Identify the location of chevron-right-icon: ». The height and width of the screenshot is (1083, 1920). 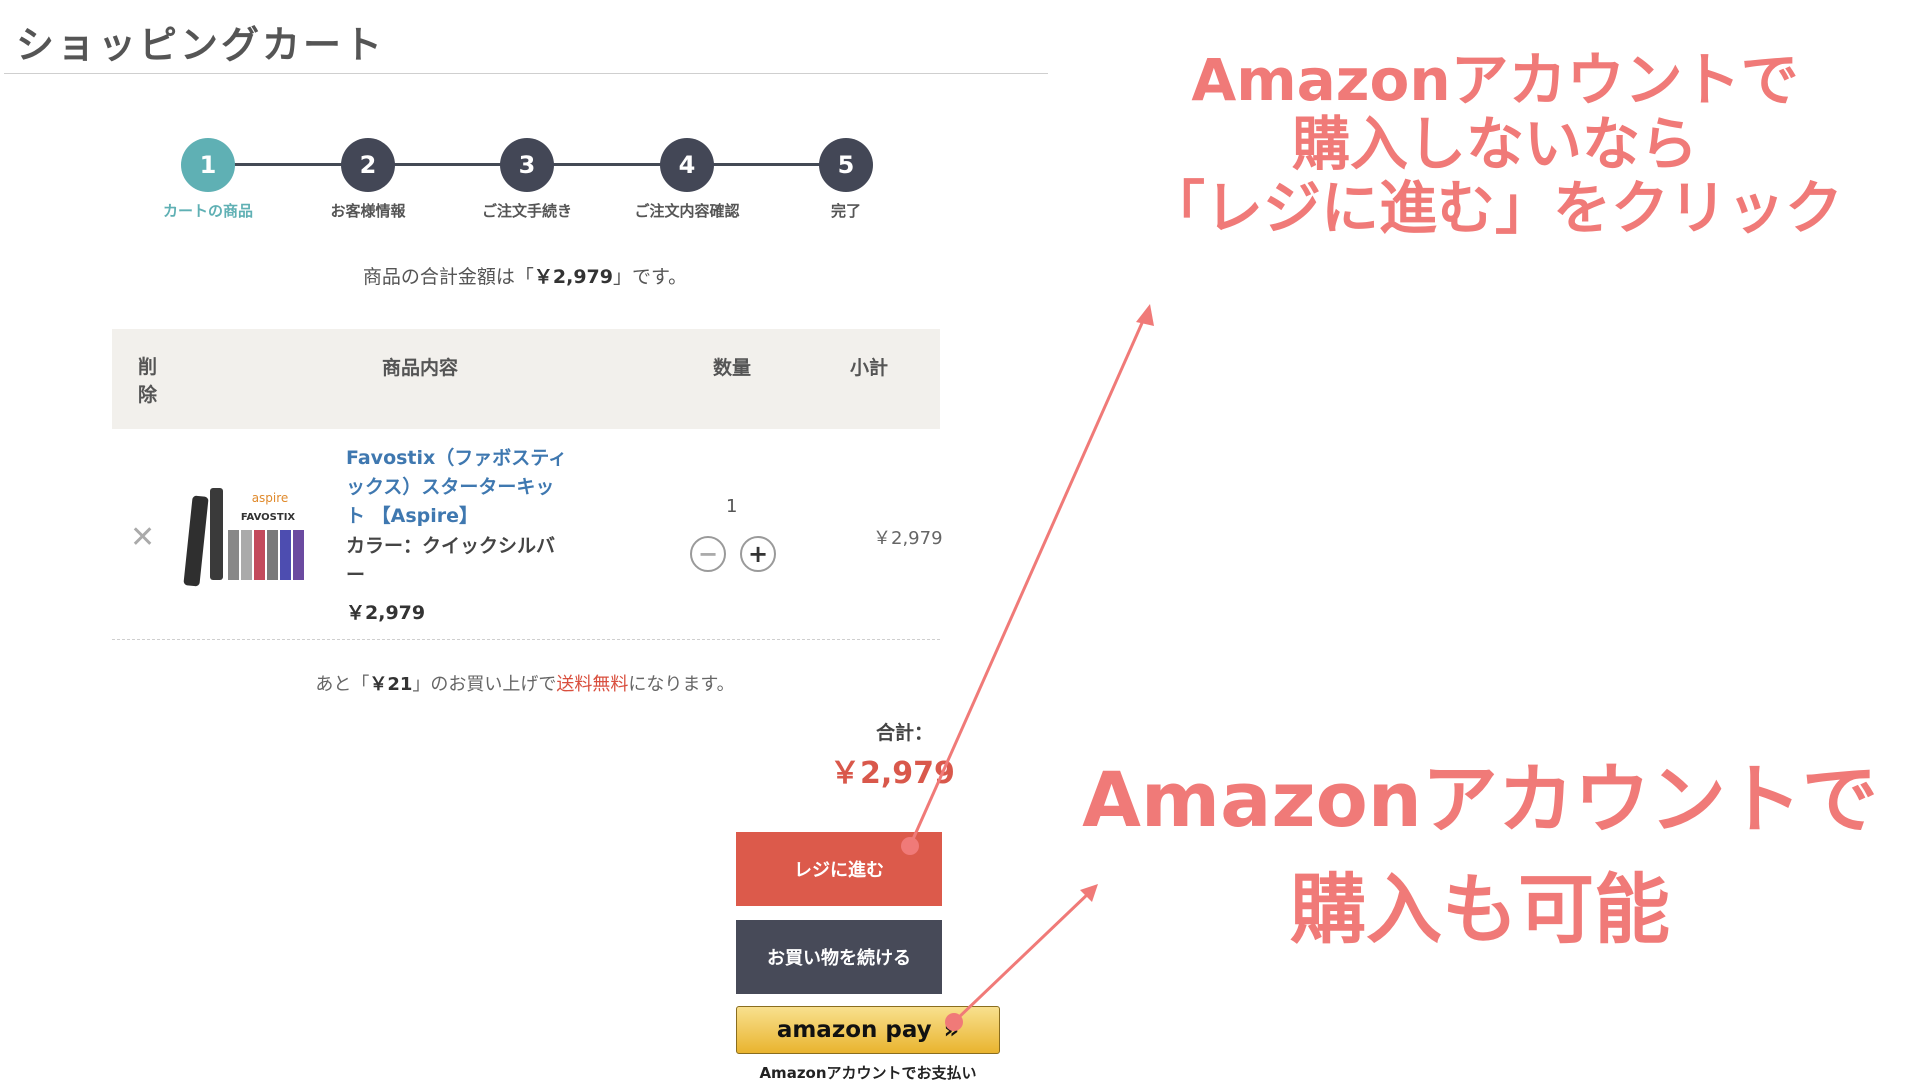
(951, 1030).